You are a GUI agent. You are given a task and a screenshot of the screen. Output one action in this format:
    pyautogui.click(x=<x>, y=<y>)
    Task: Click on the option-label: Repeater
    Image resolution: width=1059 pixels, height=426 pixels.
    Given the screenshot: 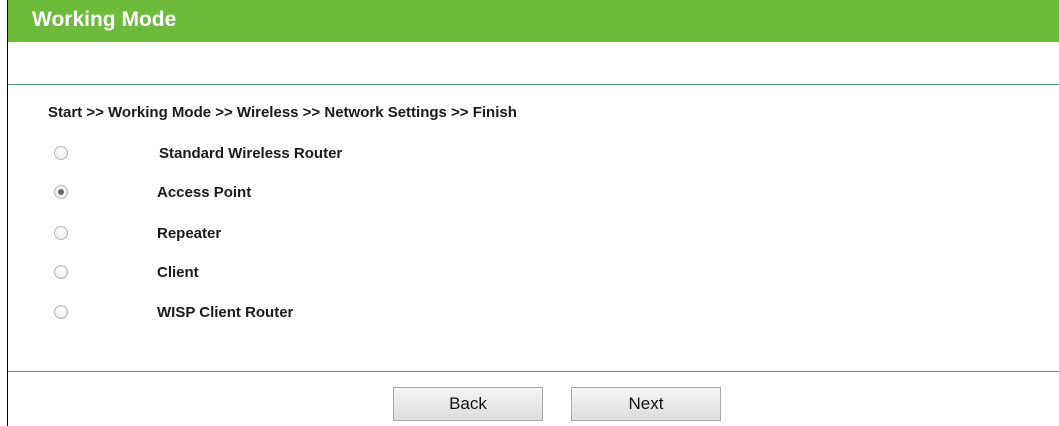 What is the action you would take?
    pyautogui.click(x=189, y=233)
    